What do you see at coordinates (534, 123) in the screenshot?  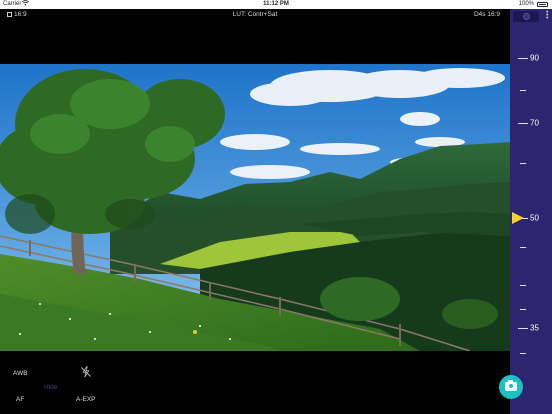 I see `ruler-label-70: 70` at bounding box center [534, 123].